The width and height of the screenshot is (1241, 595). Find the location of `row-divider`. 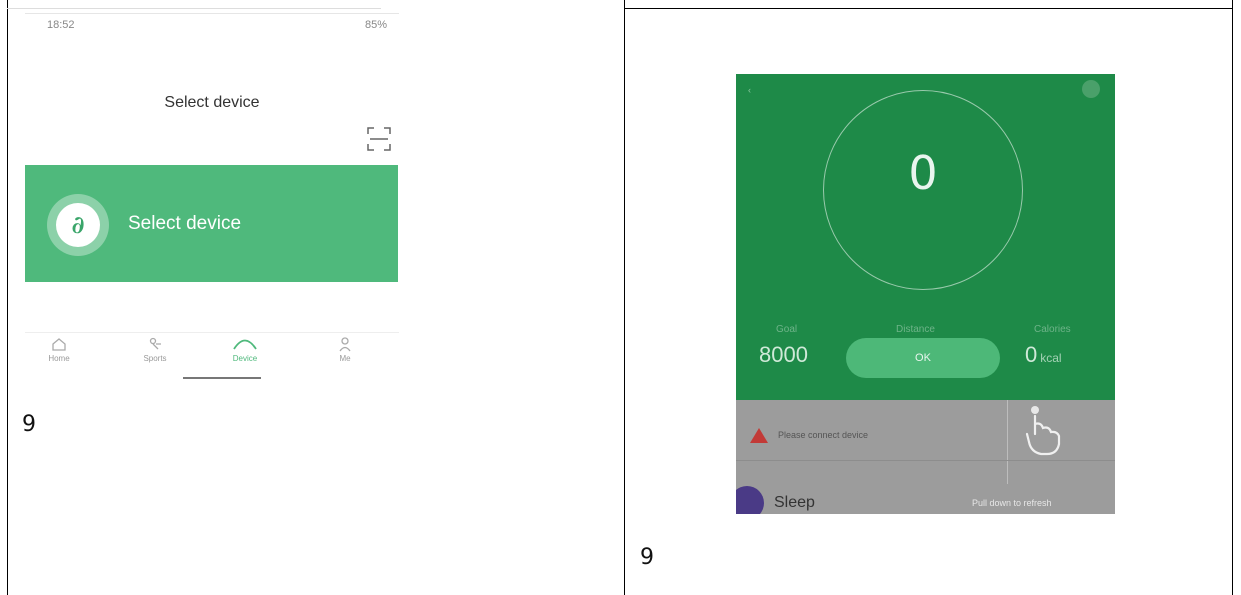

row-divider is located at coordinates (925, 460).